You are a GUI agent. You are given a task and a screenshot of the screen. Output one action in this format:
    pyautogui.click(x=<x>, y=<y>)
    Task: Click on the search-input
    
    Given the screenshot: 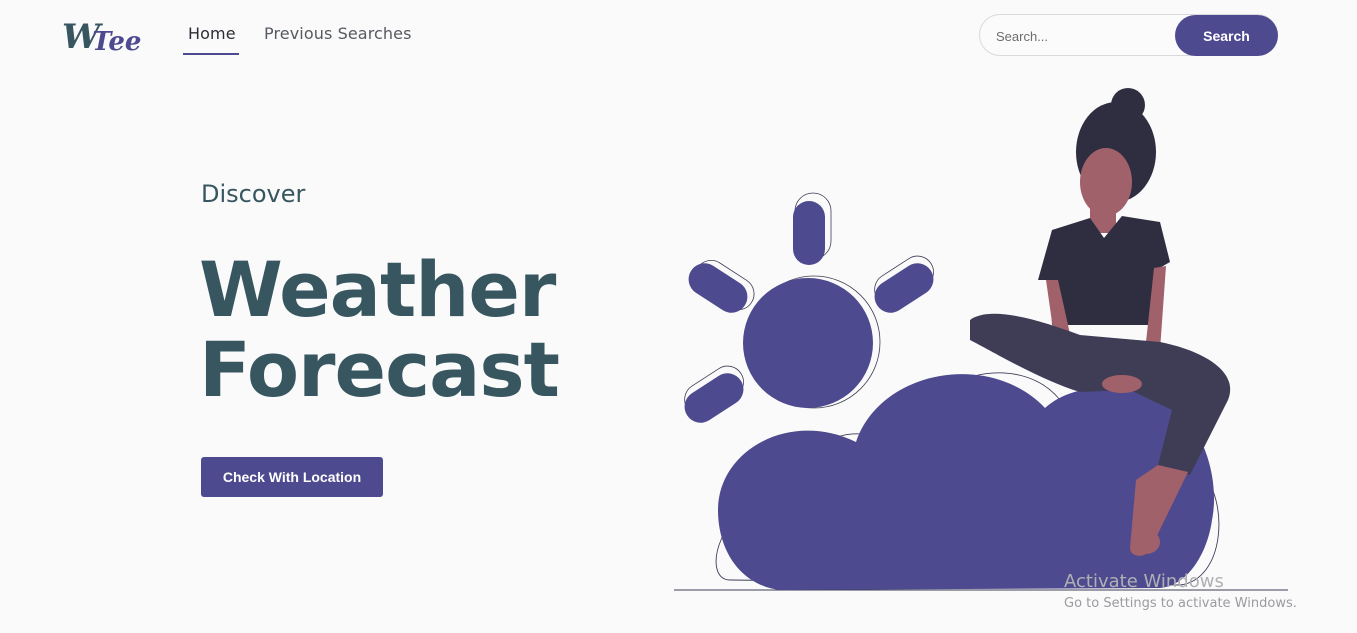 What is the action you would take?
    pyautogui.click(x=1081, y=36)
    